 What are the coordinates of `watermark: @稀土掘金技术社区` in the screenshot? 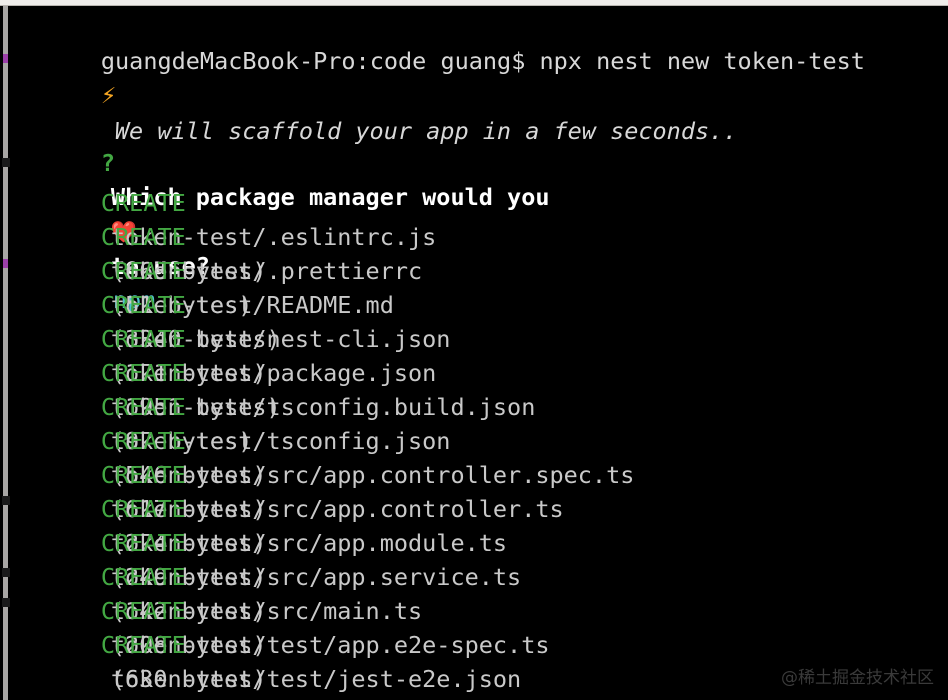 It's located at (857, 678).